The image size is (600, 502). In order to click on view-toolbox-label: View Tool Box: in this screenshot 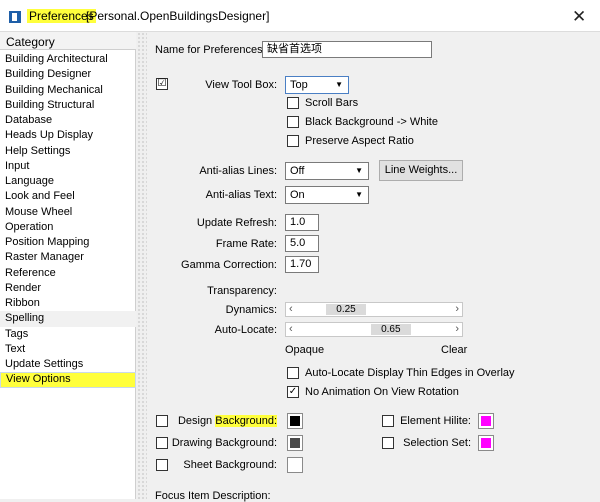, I will do `click(241, 85)`.